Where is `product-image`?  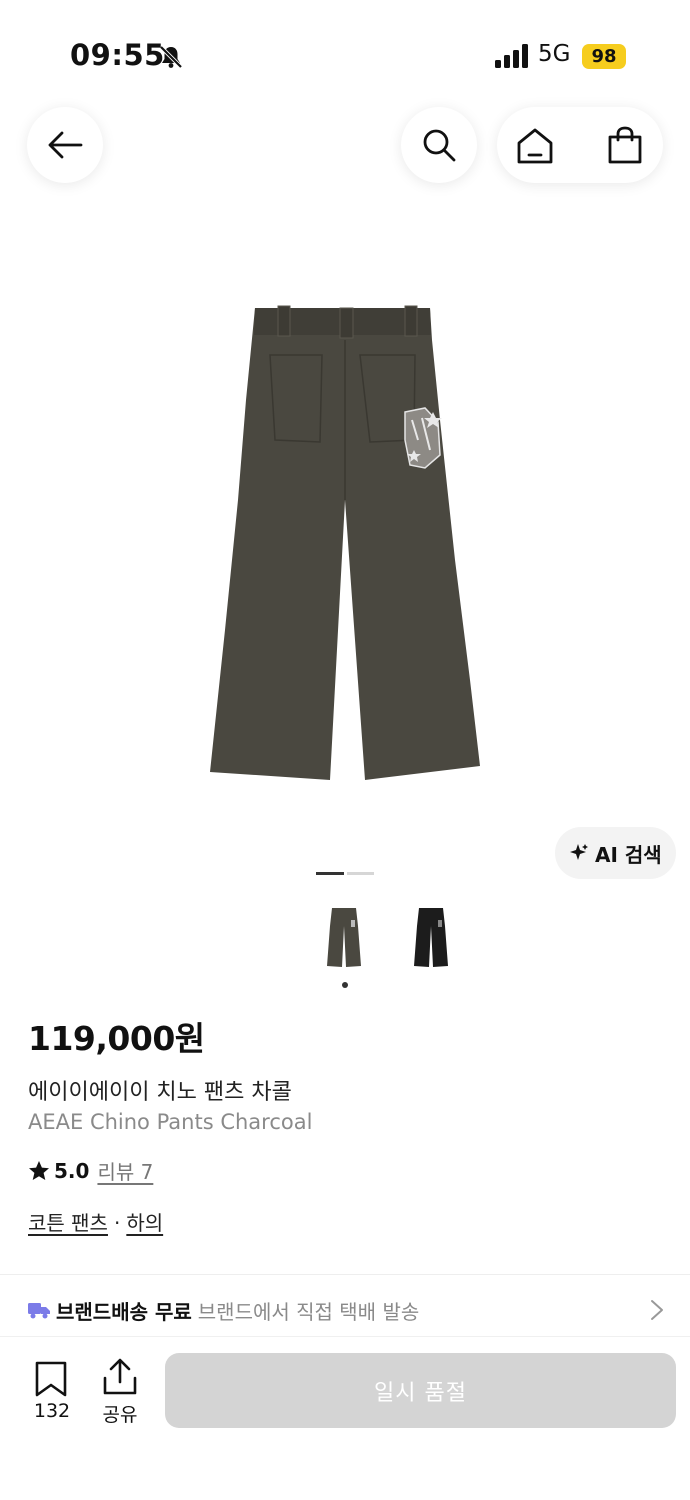
product-image is located at coordinates (345, 545).